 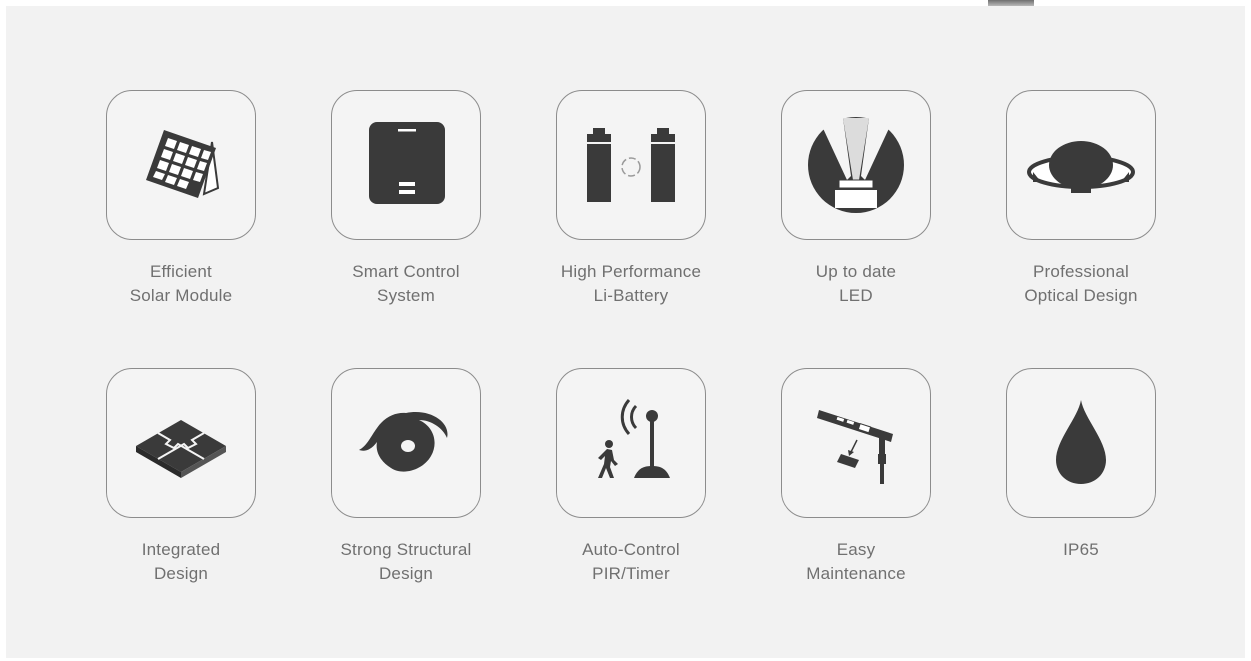 I want to click on feature-label: Efficient Solar Module, so click(x=181, y=283).